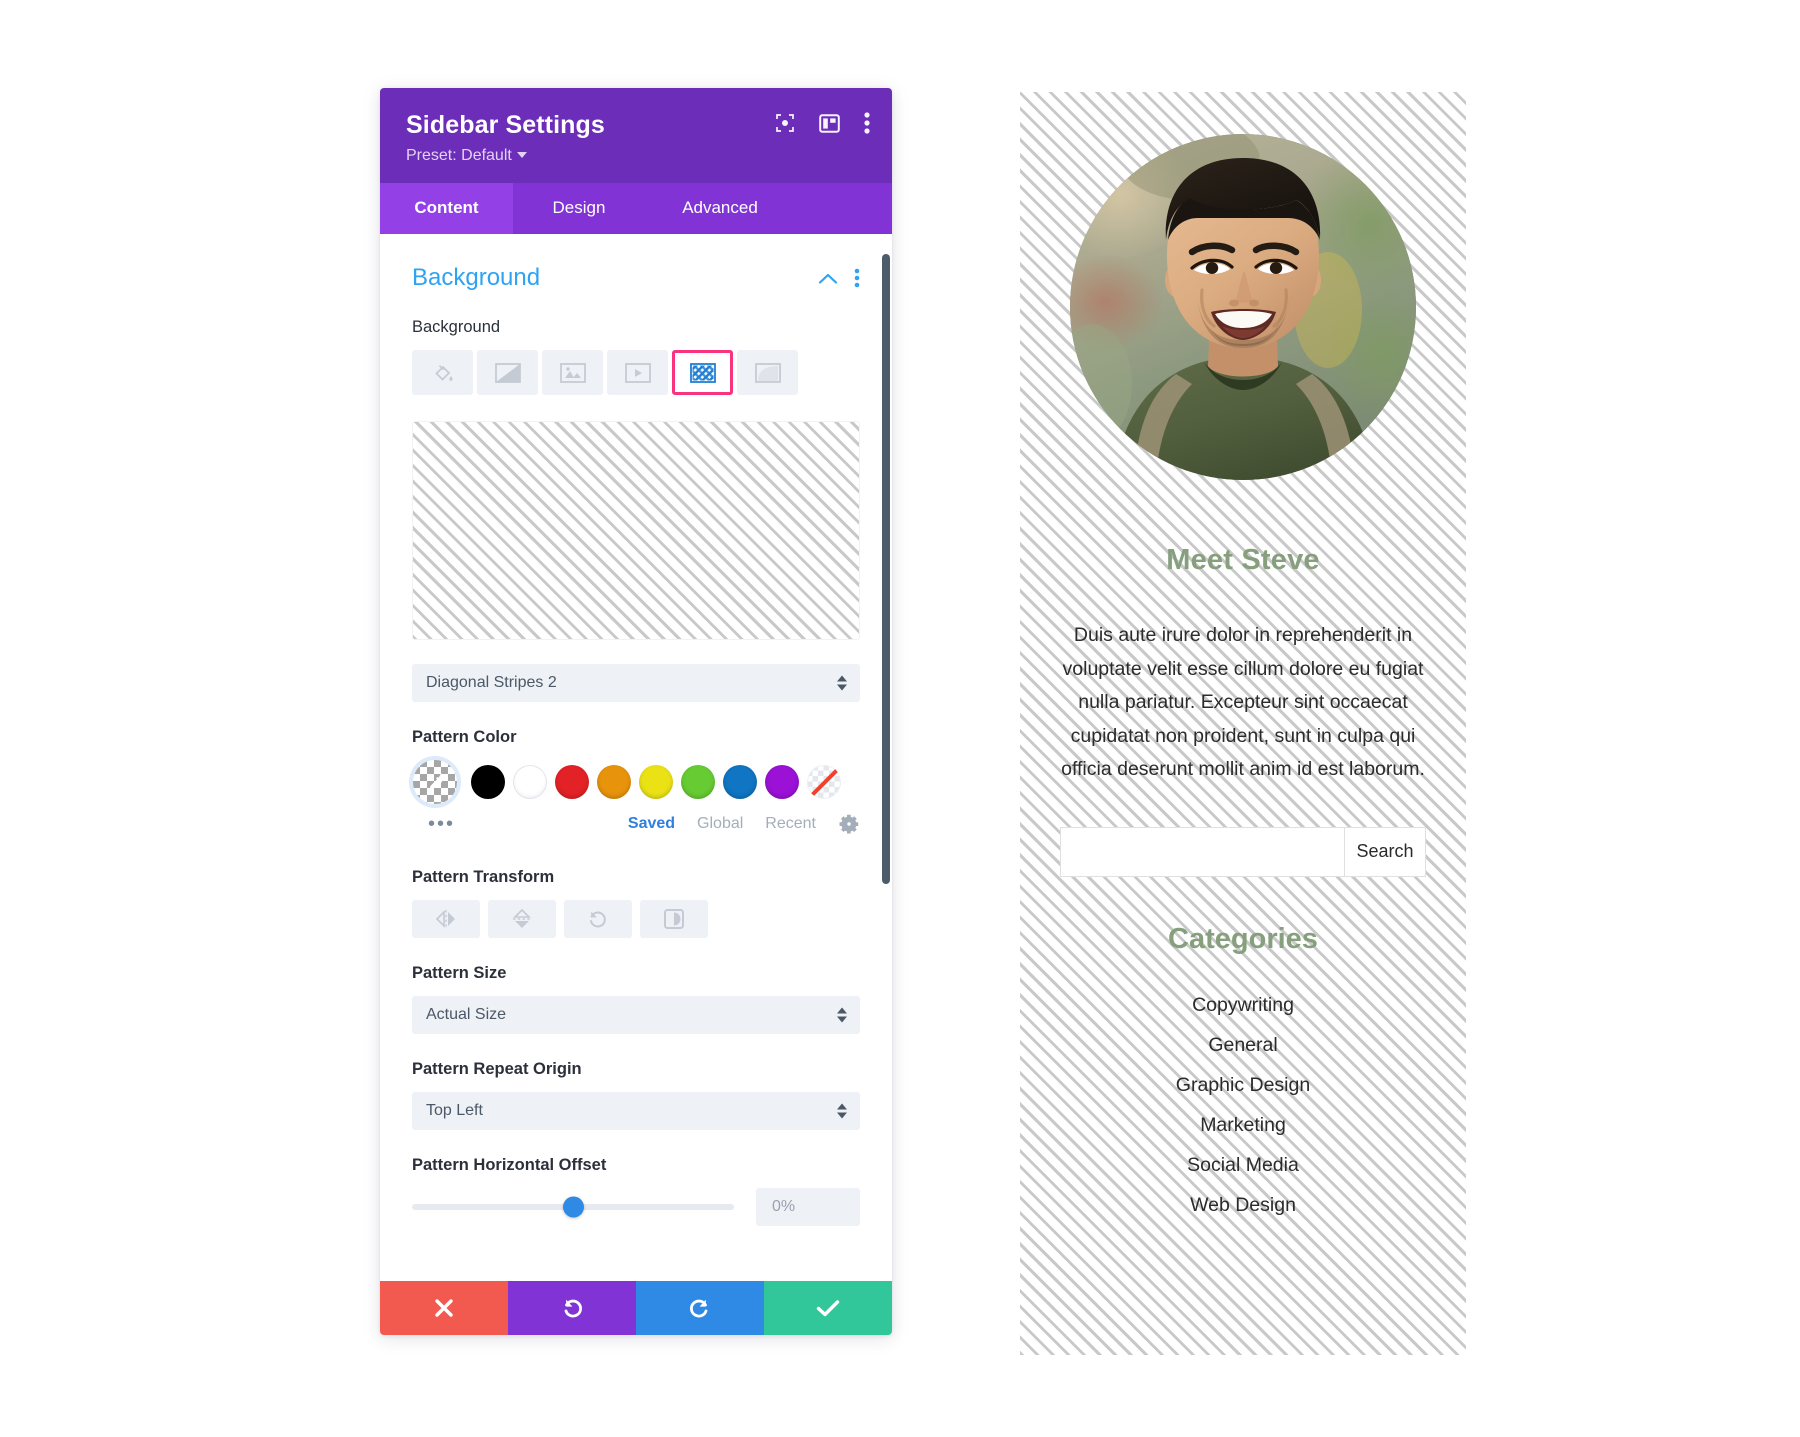  Describe the element at coordinates (456, 327) in the screenshot. I see `background-field-label: Background` at that location.